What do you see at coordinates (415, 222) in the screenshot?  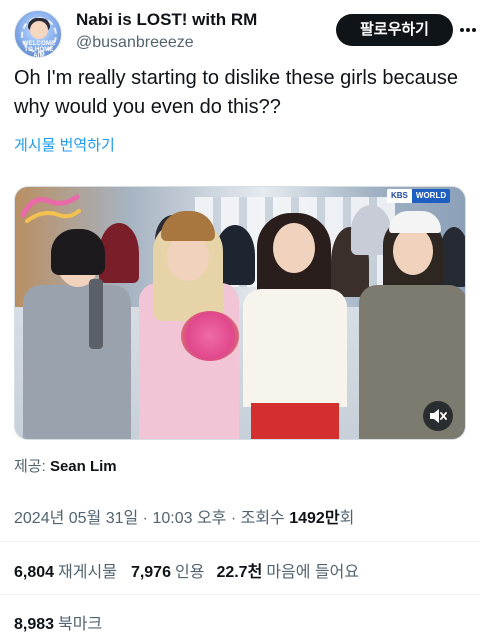 I see `performer-cap` at bounding box center [415, 222].